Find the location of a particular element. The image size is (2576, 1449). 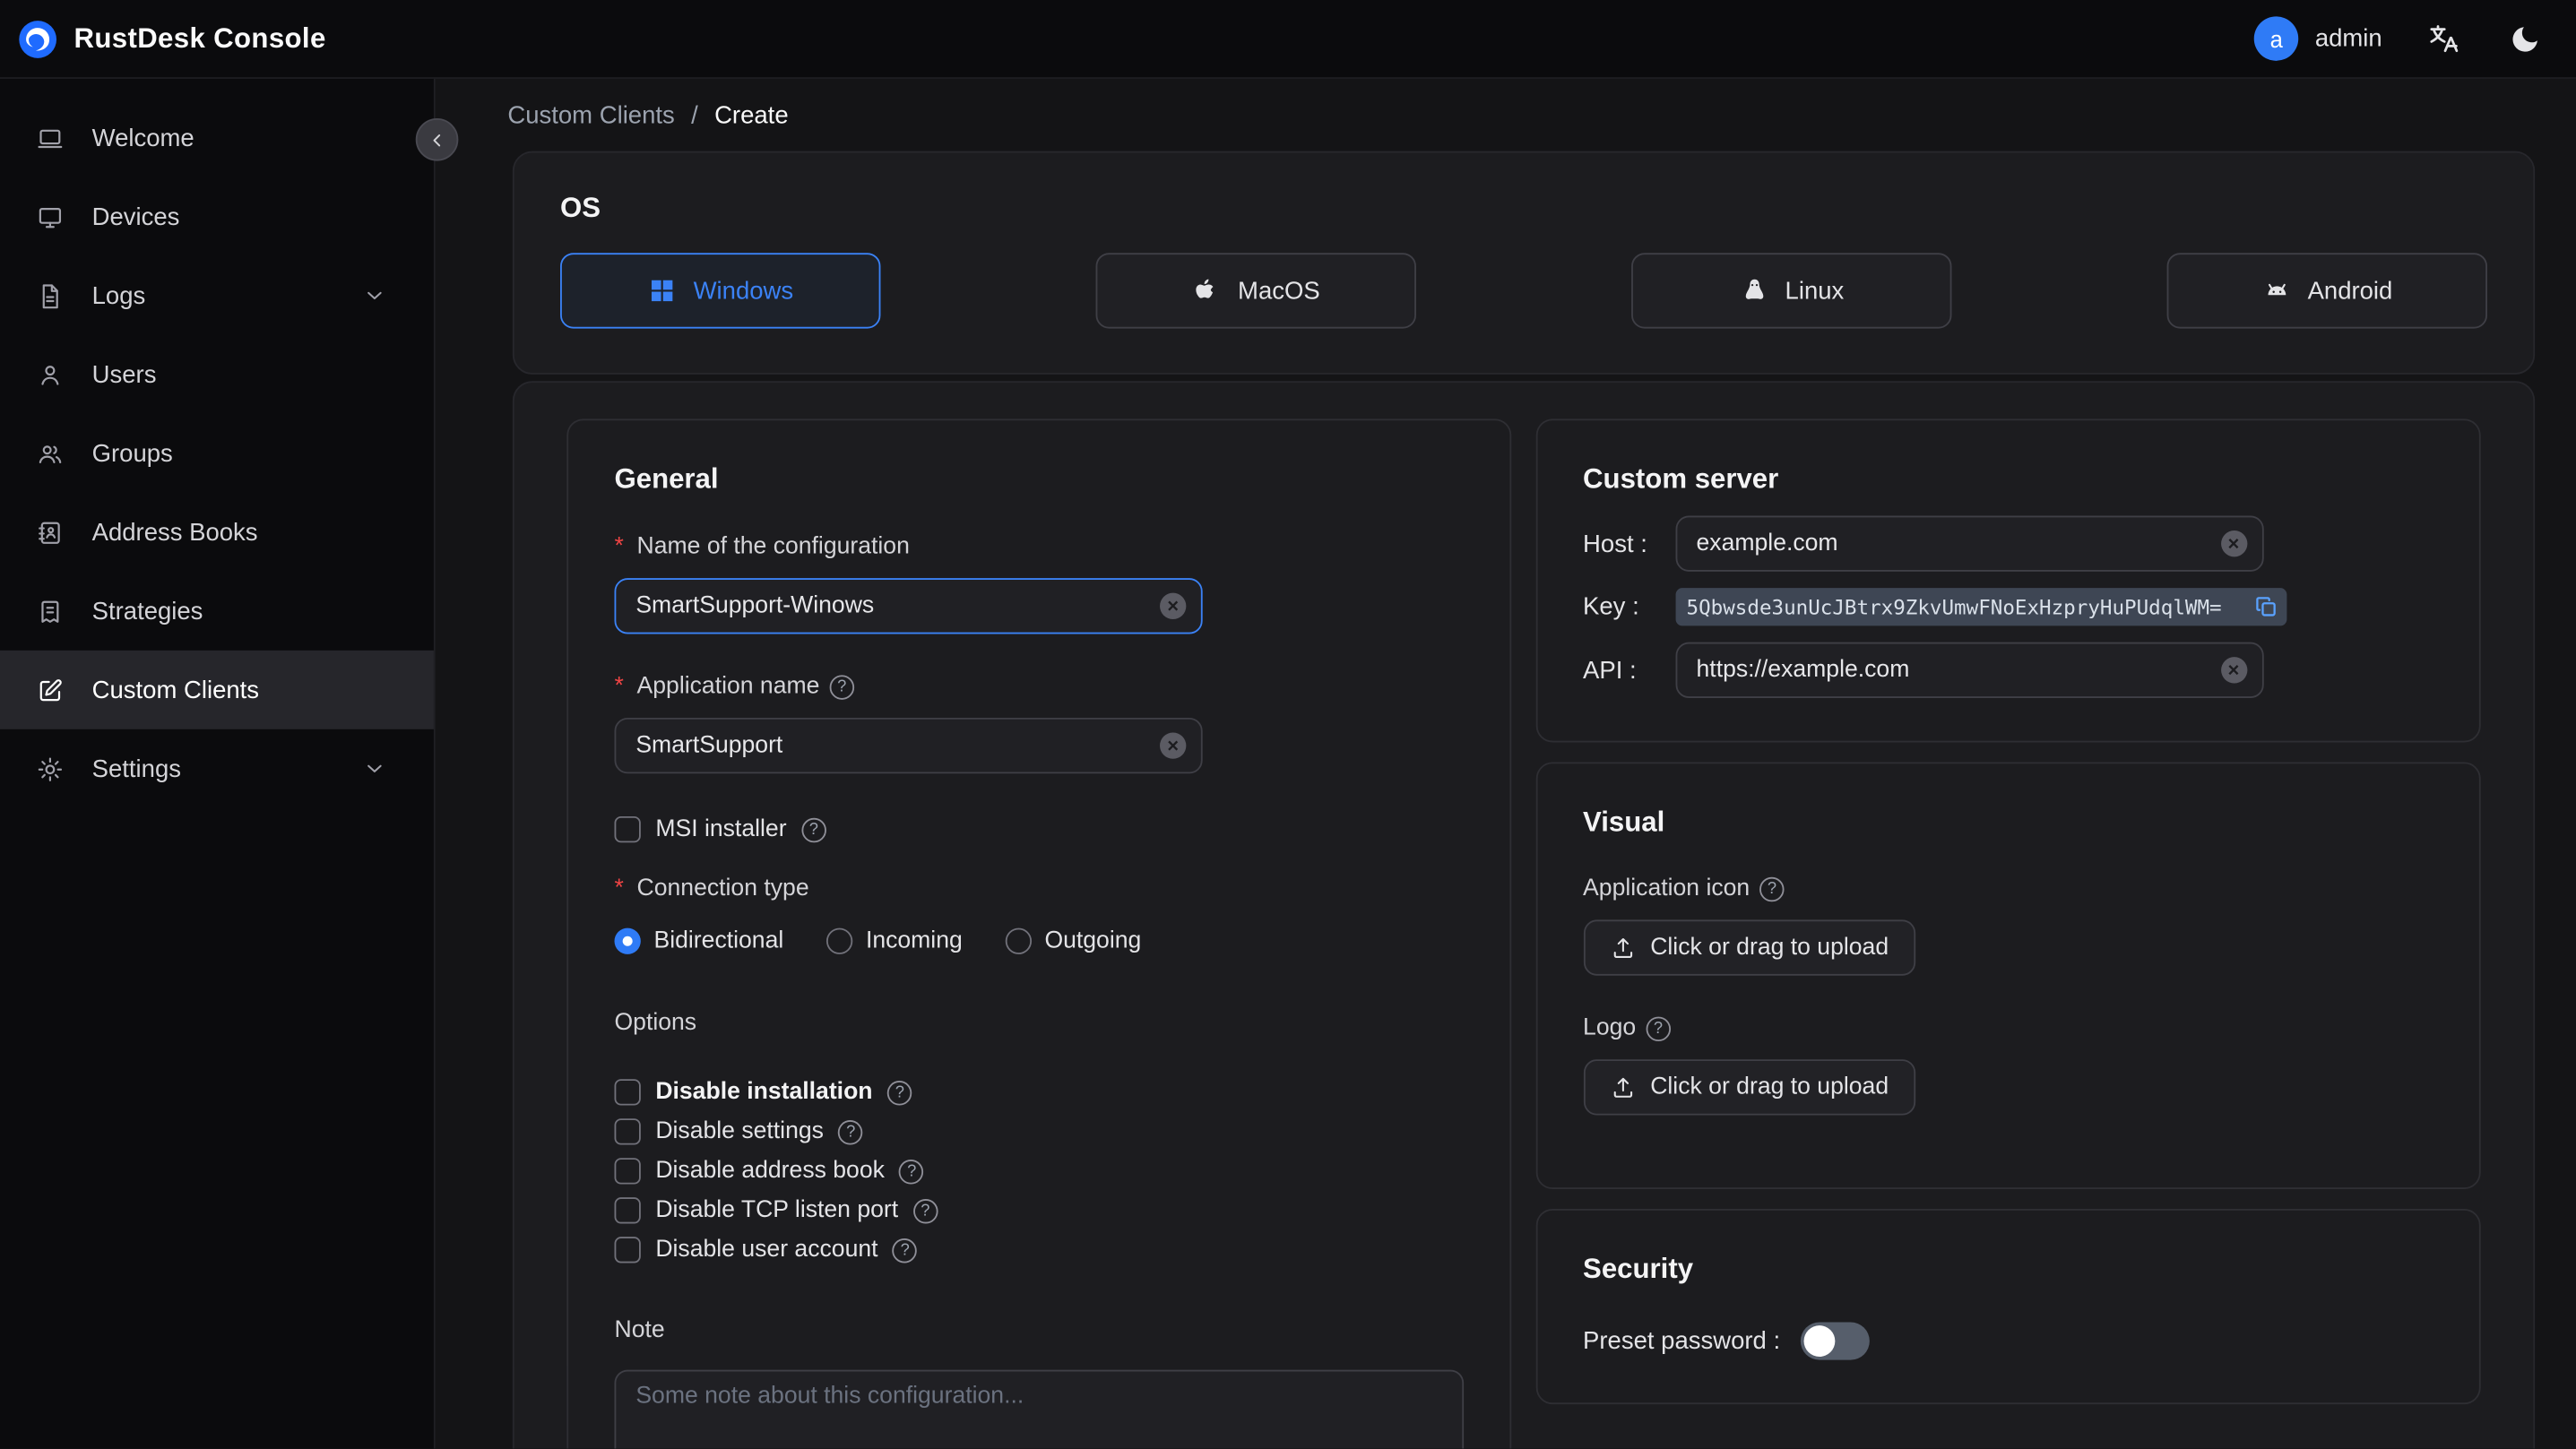

custom-server-section: Custom server Host : × Key : 5Qbwsde3un is located at coordinates (2007, 580).